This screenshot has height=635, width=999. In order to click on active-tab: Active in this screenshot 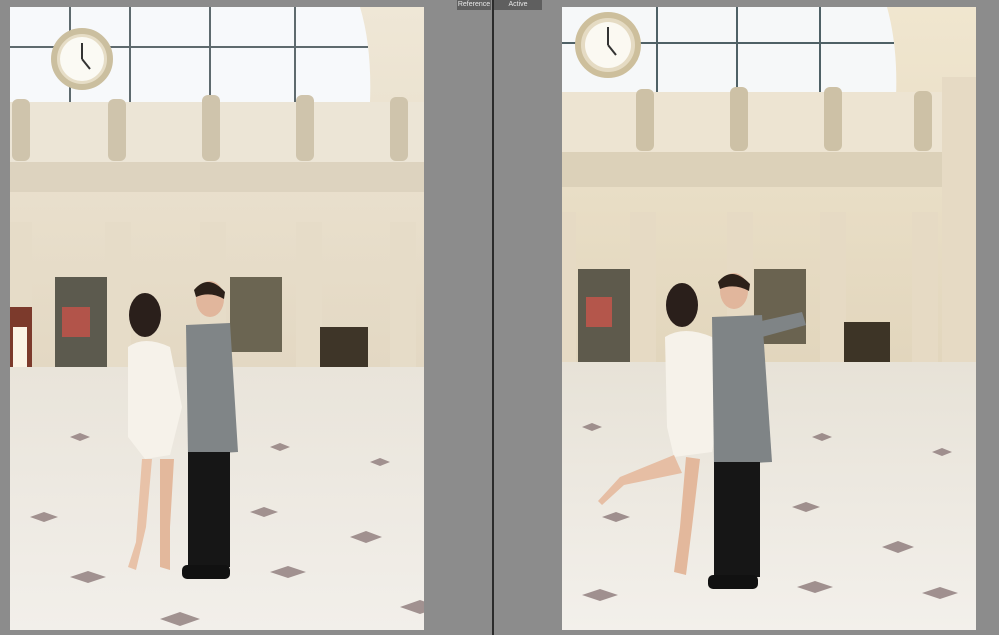, I will do `click(518, 5)`.